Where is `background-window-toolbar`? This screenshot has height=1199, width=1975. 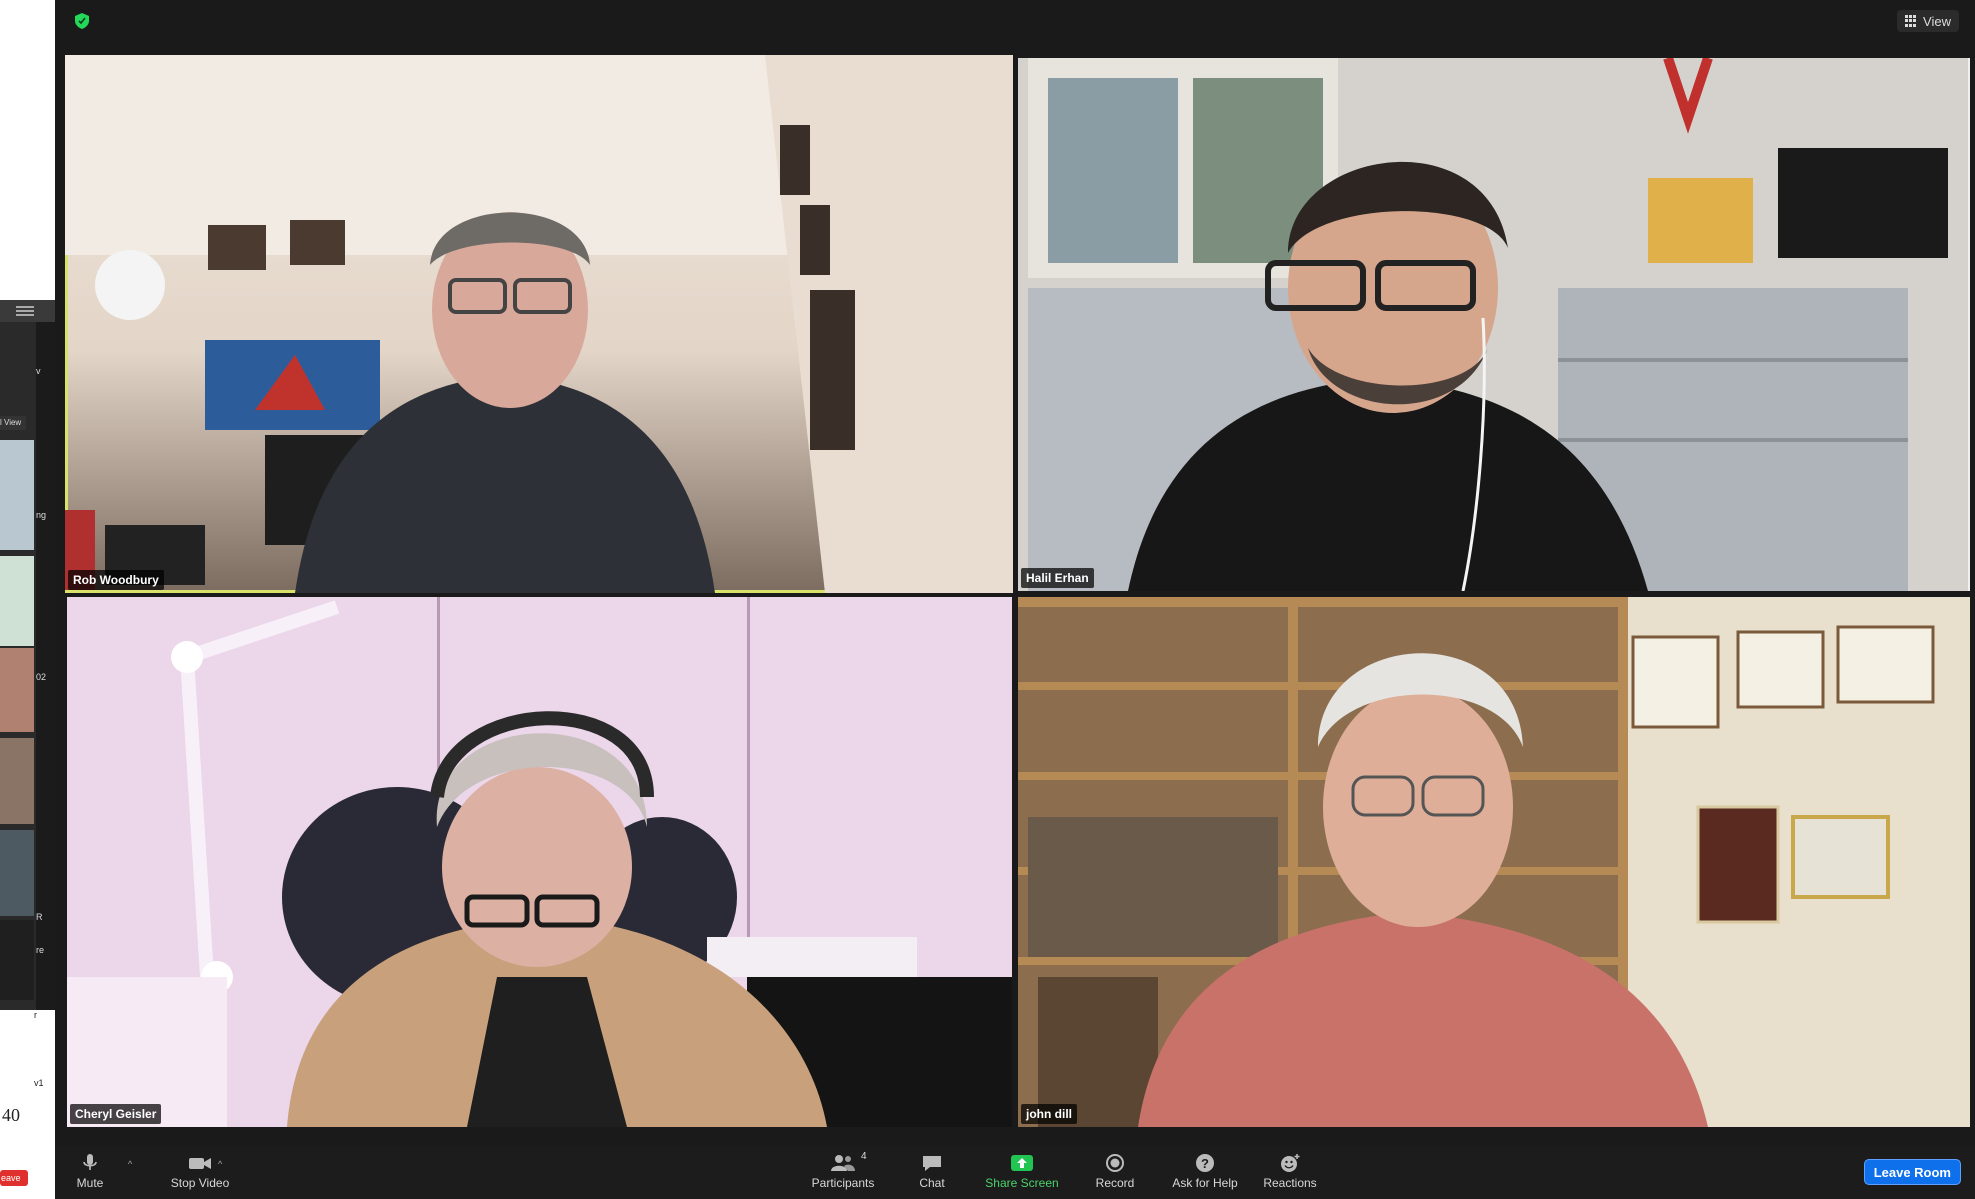
background-window-toolbar is located at coordinates (27, 311).